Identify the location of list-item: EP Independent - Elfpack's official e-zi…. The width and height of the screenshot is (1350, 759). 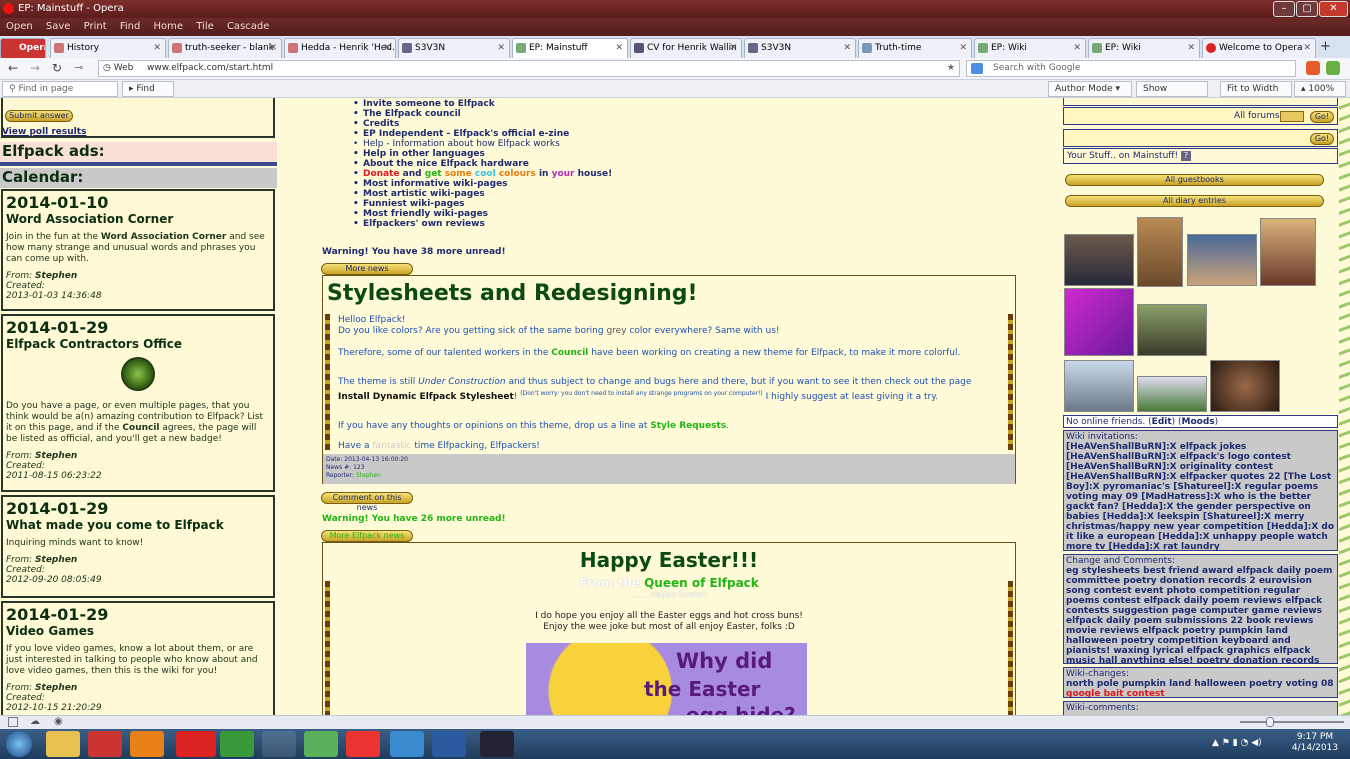
(482, 134).